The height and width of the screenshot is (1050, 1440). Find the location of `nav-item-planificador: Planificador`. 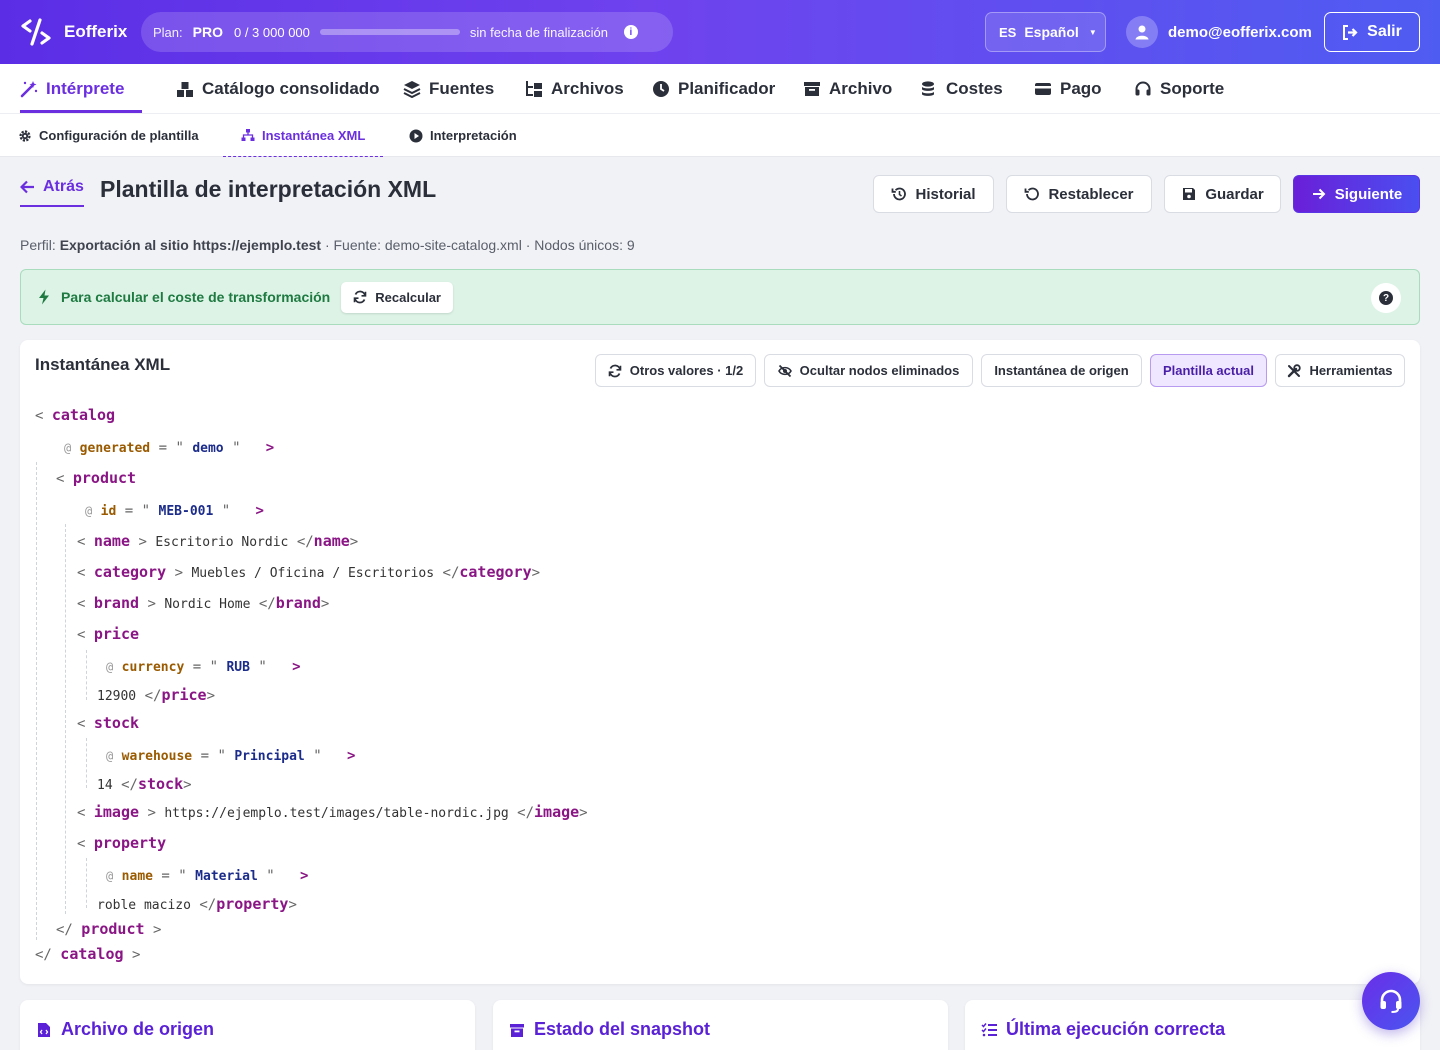

nav-item-planificador: Planificador is located at coordinates (713, 89).